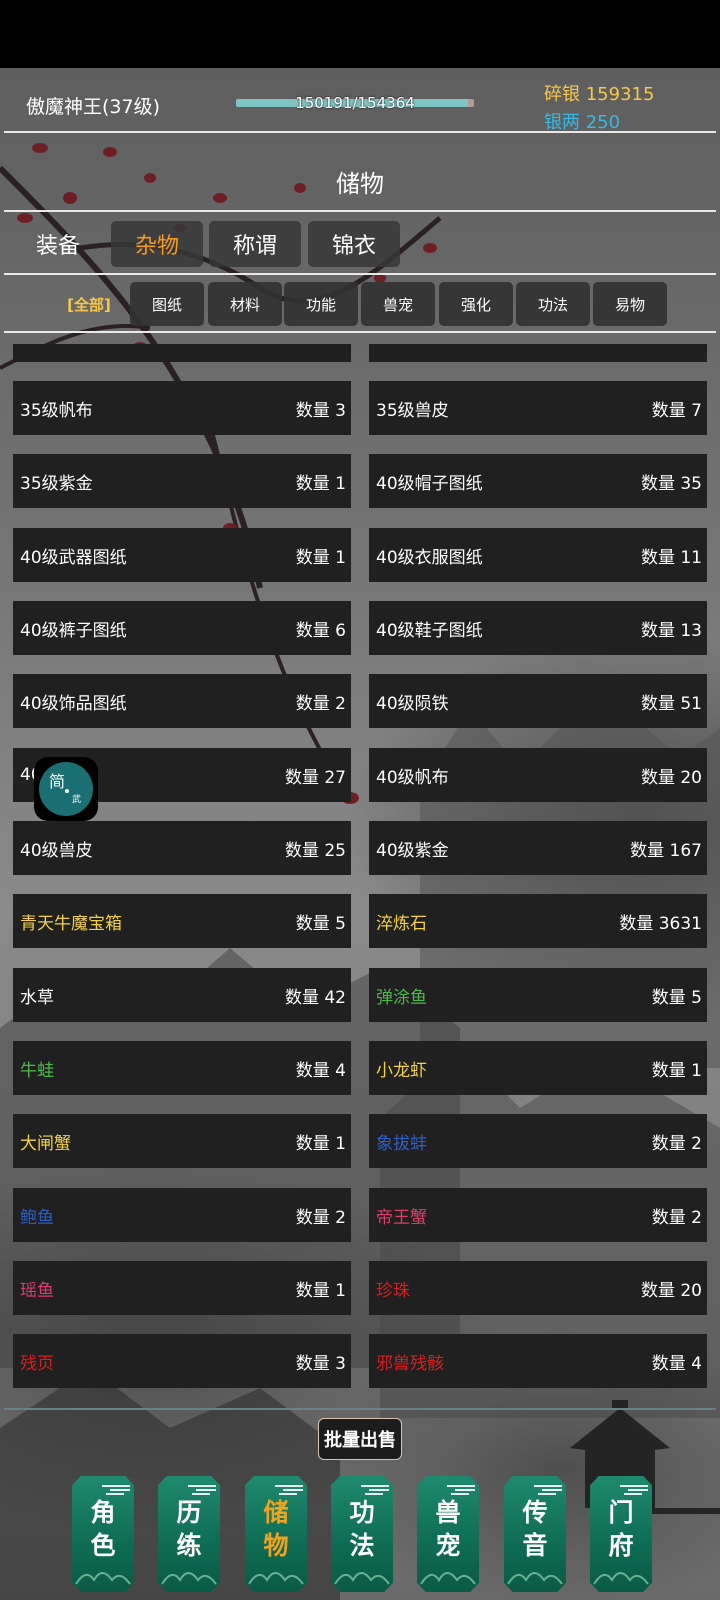 This screenshot has height=1600, width=720. What do you see at coordinates (671, 630) in the screenshot?
I see `item-quantity: 数量 13` at bounding box center [671, 630].